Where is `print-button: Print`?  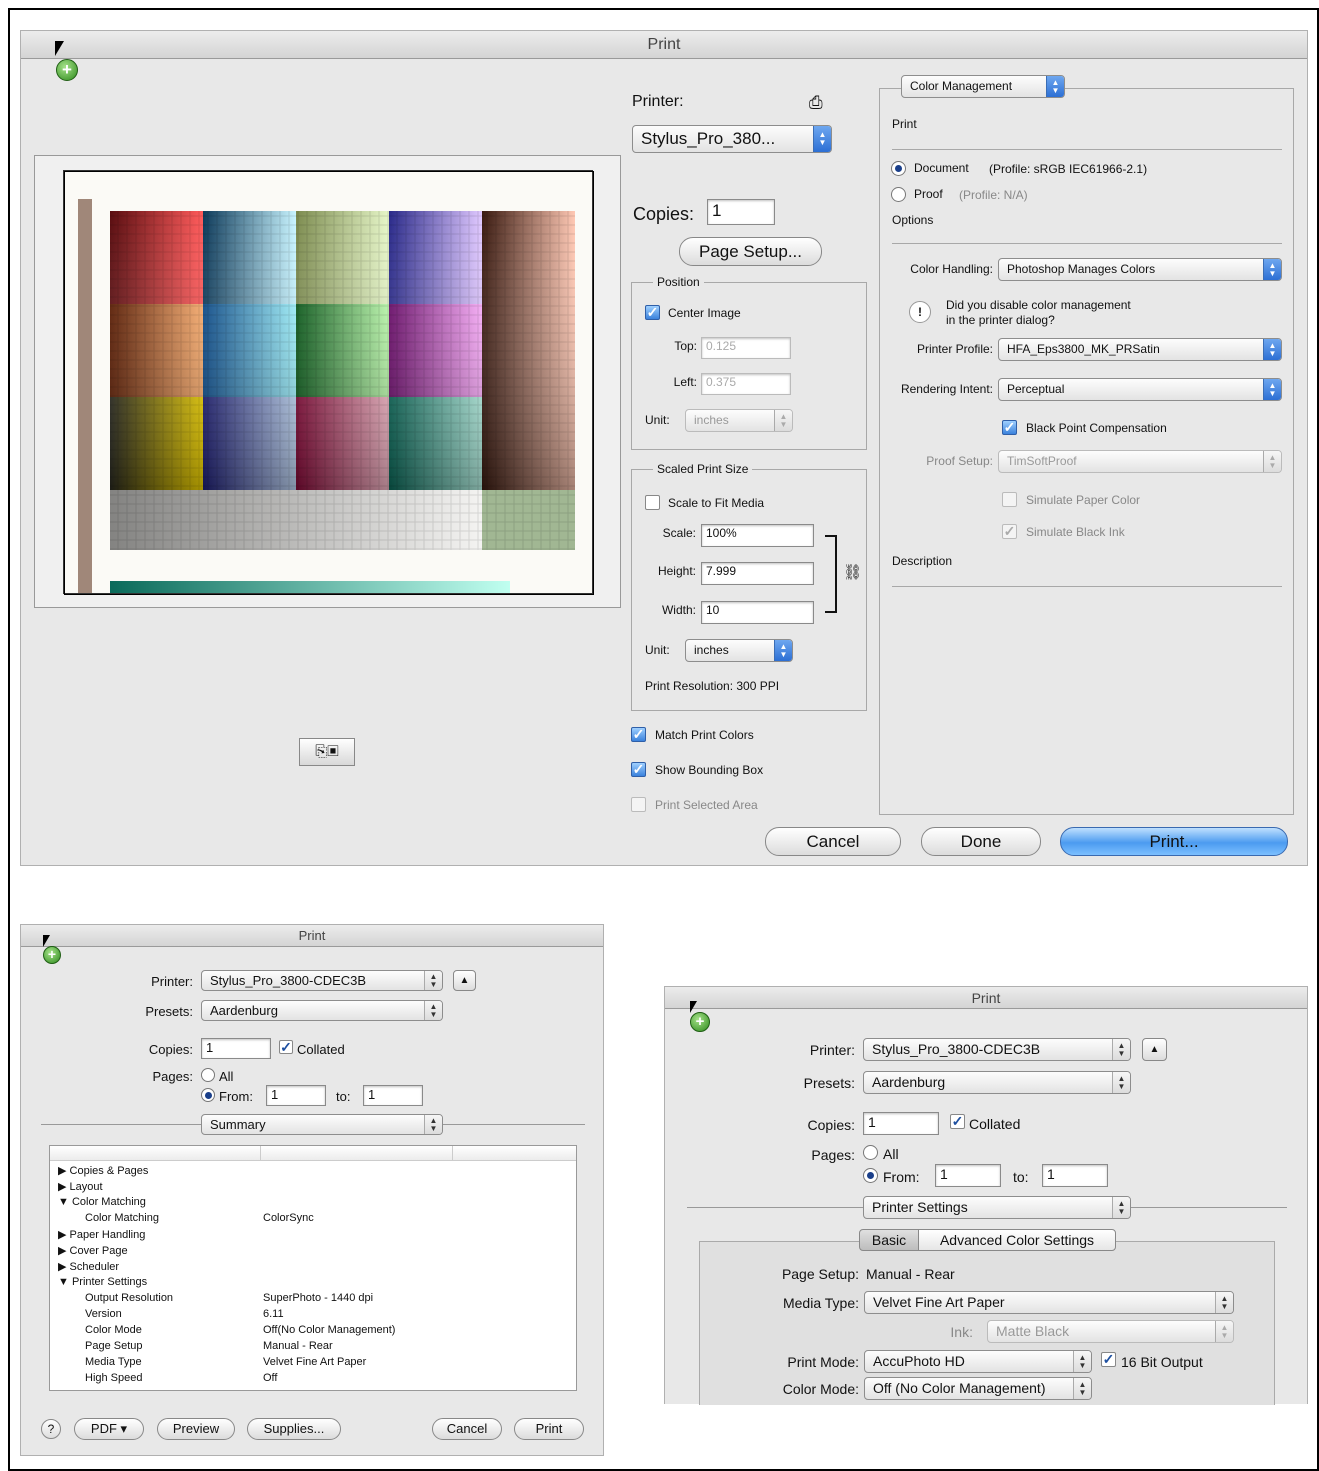
print-button: Print is located at coordinates (549, 1429).